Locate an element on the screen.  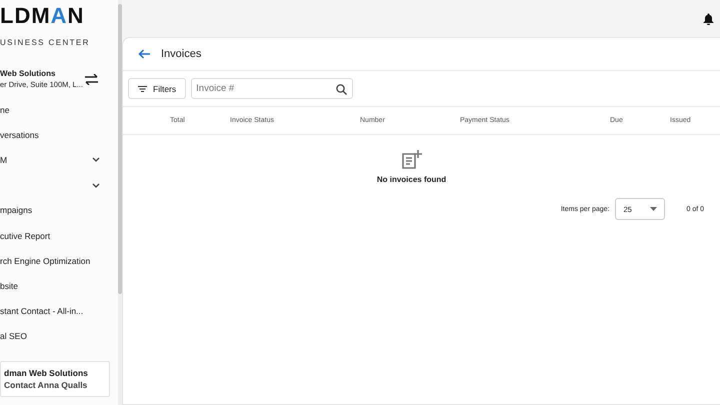
tagline: USINESS CENTER is located at coordinates (45, 42).